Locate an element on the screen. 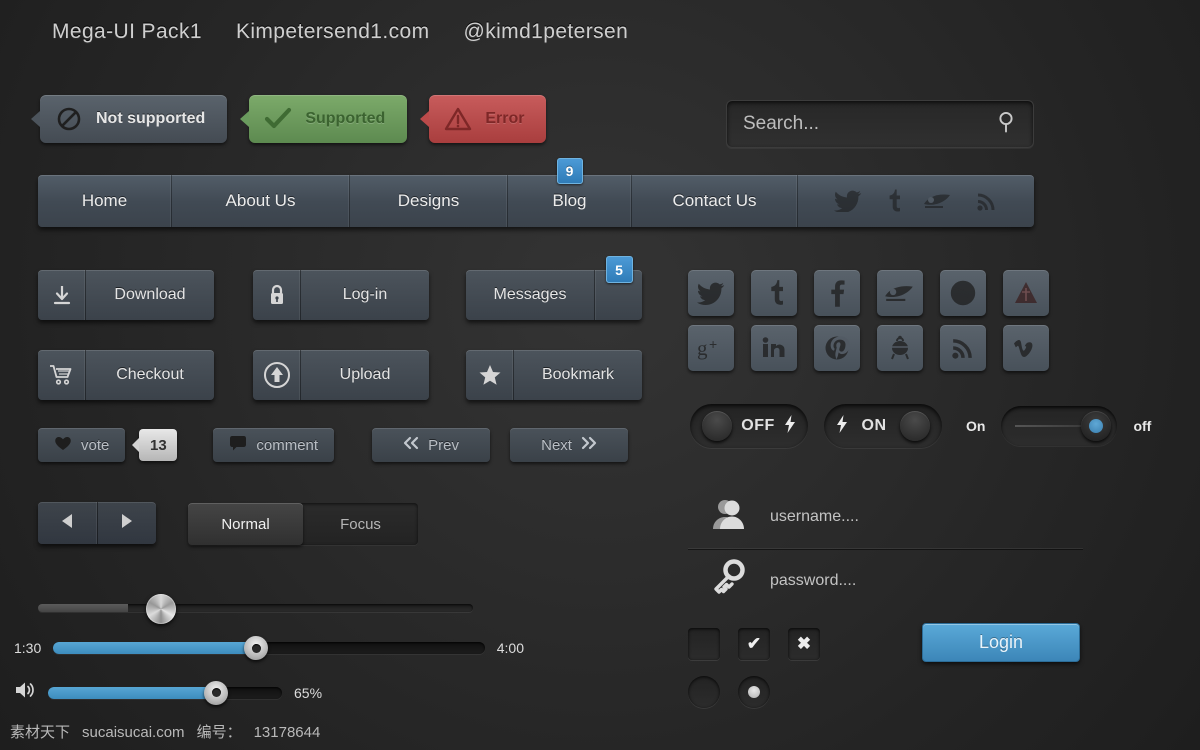 The height and width of the screenshot is (750, 1200). login-submit-button: Login is located at coordinates (1001, 642).